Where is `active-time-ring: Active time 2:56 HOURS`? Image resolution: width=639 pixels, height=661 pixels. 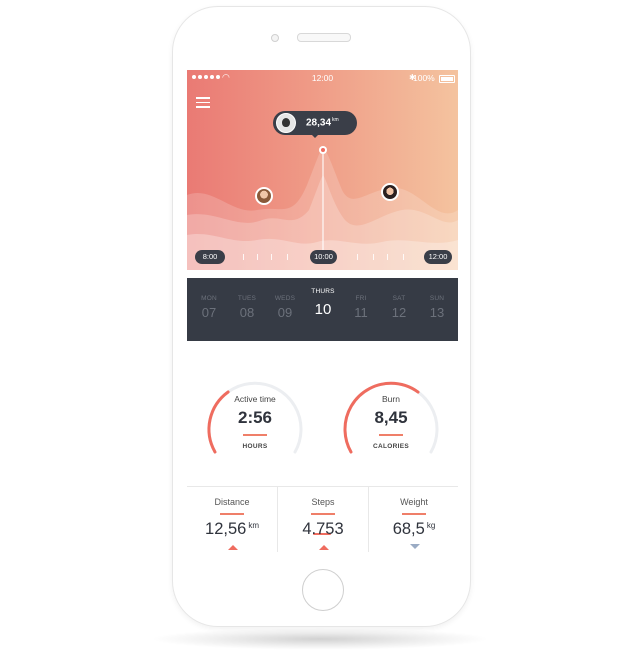 active-time-ring: Active time 2:56 HOURS is located at coordinates (255, 415).